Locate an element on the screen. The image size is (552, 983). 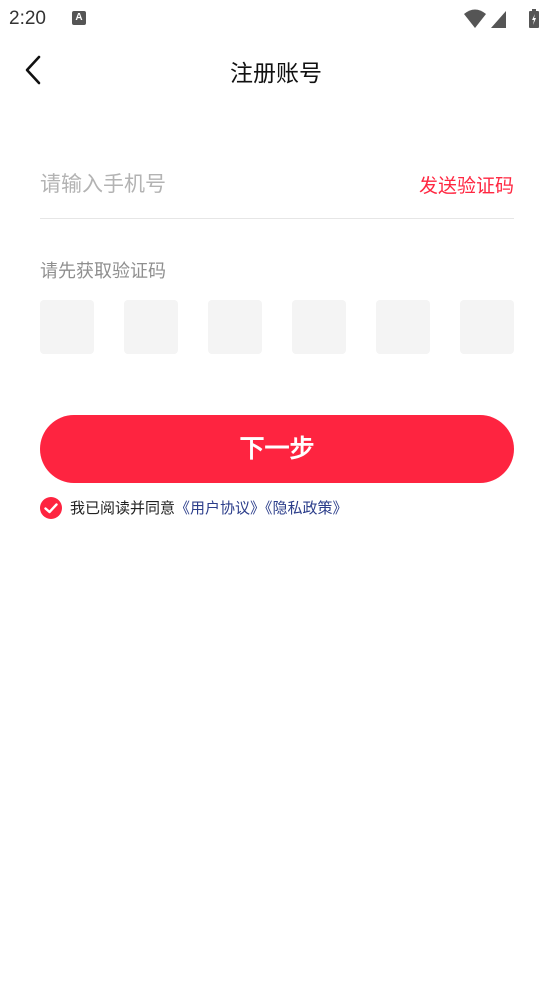
code-hint: 请先获取验证码 is located at coordinates (103, 271).